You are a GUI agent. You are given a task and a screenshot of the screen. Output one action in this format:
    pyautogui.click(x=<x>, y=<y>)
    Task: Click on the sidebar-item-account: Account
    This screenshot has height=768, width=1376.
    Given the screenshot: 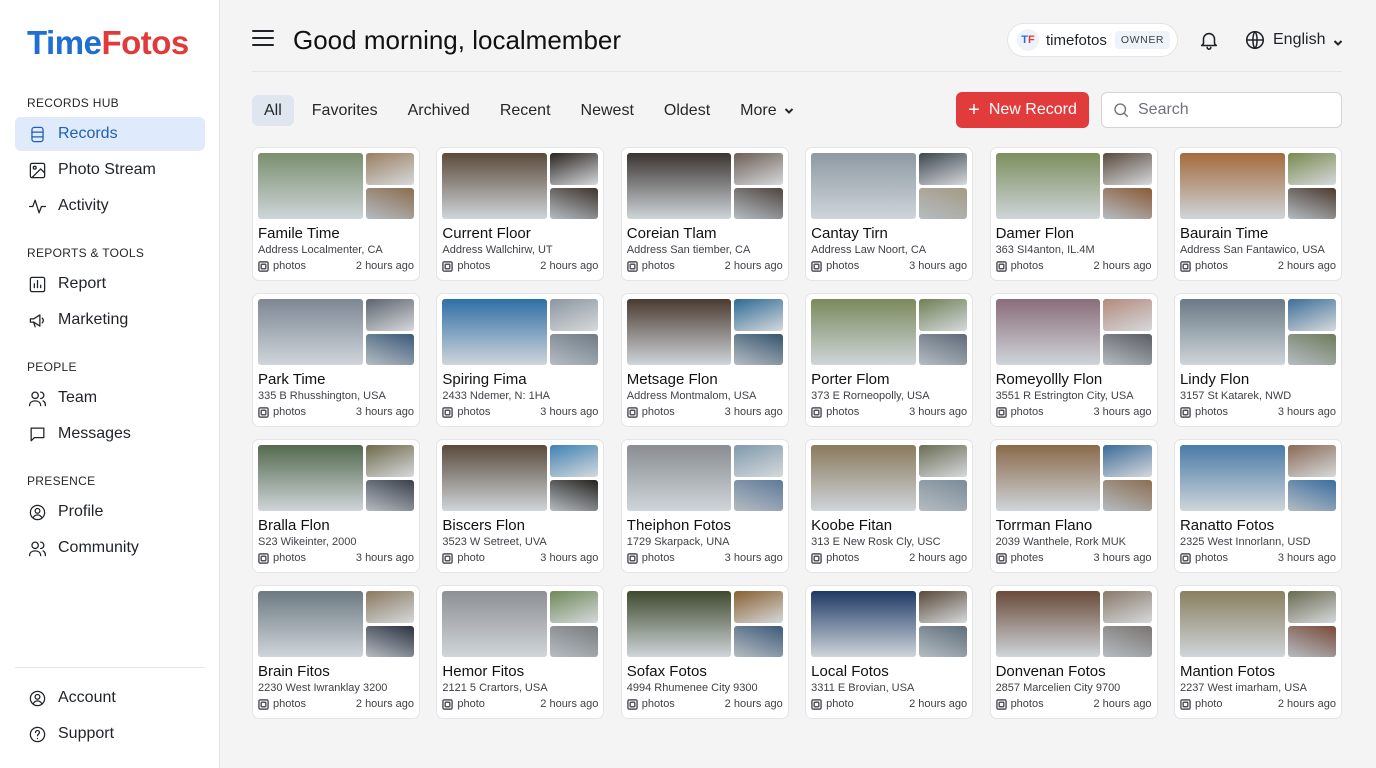 What is the action you would take?
    pyautogui.click(x=110, y=698)
    